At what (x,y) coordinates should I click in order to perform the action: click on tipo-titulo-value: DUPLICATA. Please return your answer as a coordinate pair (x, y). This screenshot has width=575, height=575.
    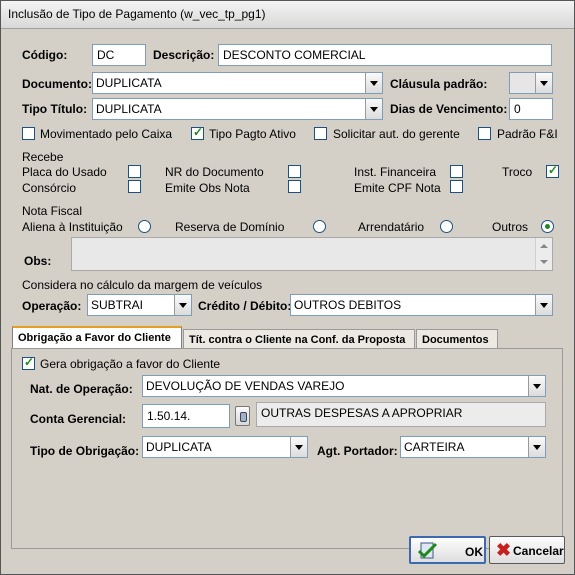
    Looking at the image, I should click on (129, 109).